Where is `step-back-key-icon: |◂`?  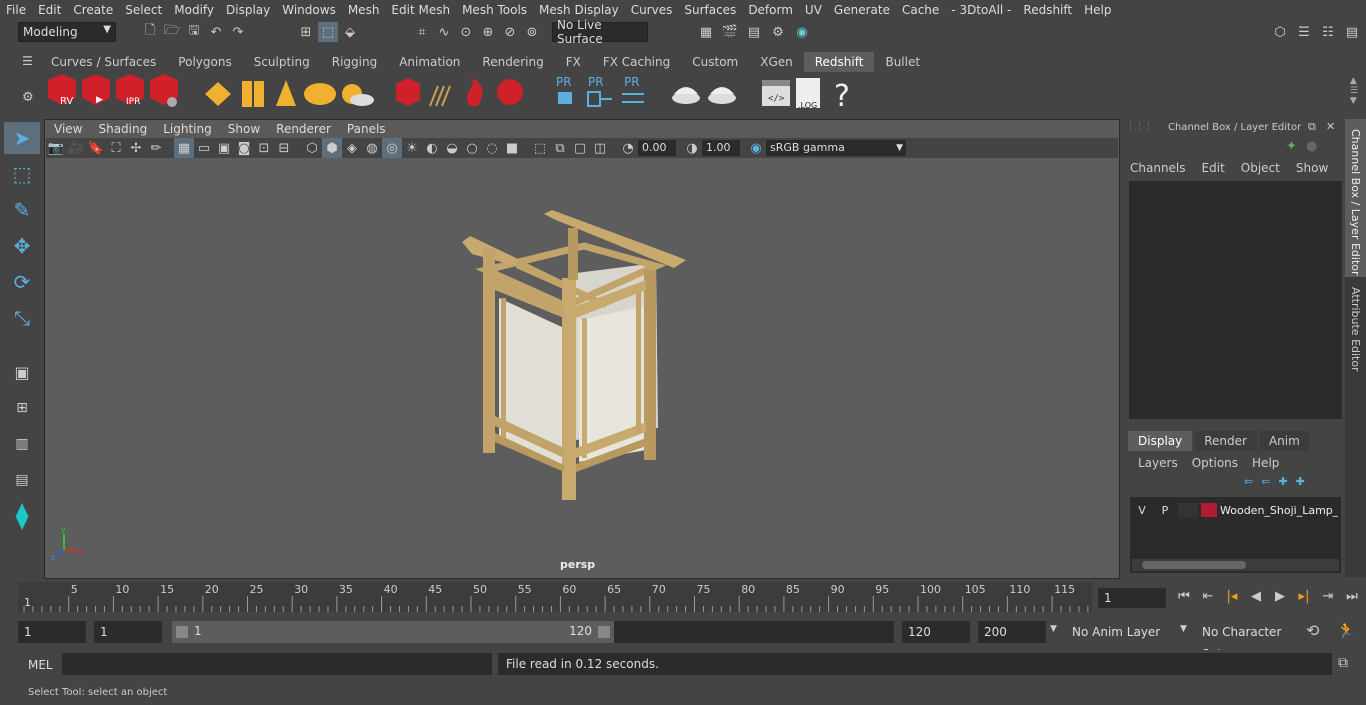
step-back-key-icon: |◂ is located at coordinates (1232, 596).